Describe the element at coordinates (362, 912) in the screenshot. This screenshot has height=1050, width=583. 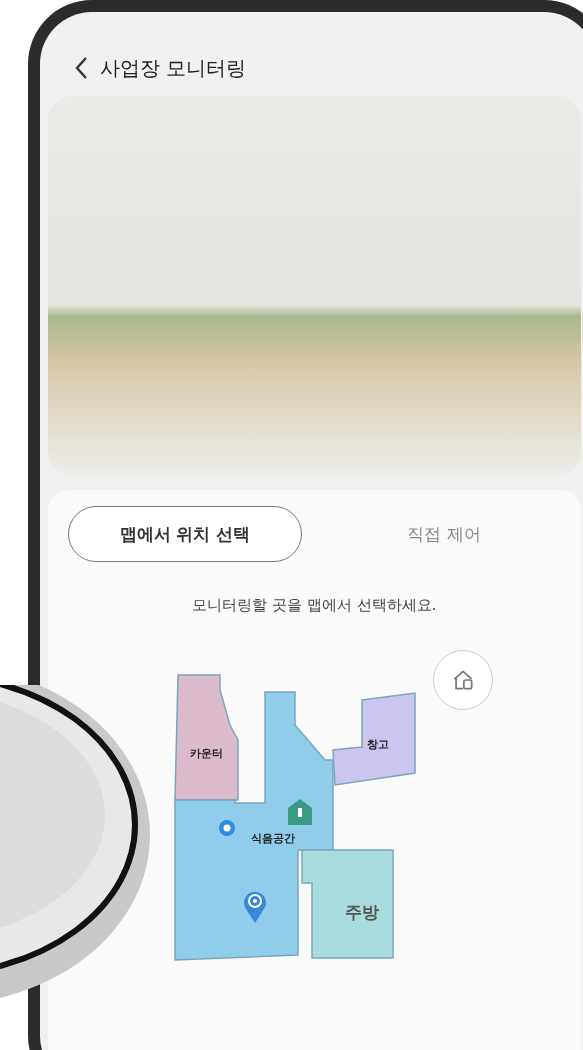
I see `room-label: 주방` at that location.